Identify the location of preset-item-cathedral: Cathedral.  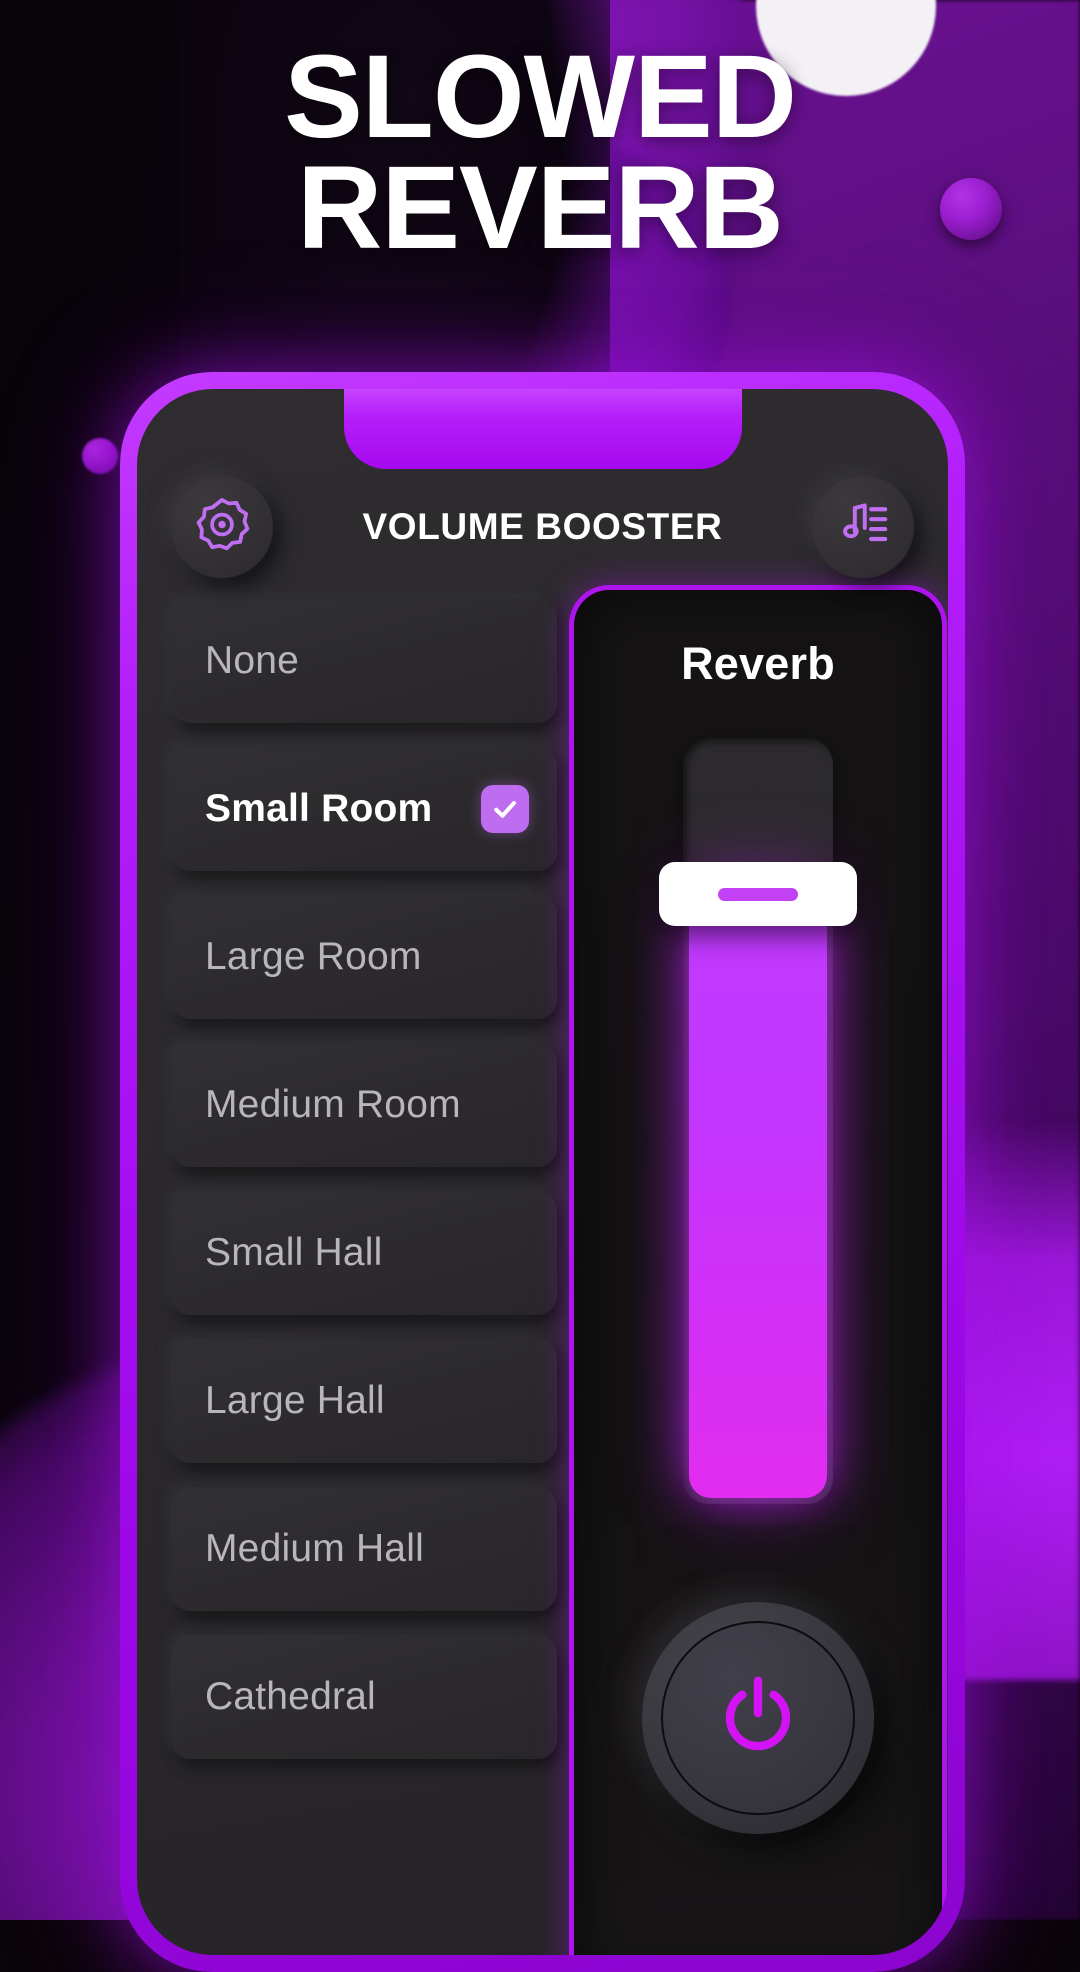
(364, 1697).